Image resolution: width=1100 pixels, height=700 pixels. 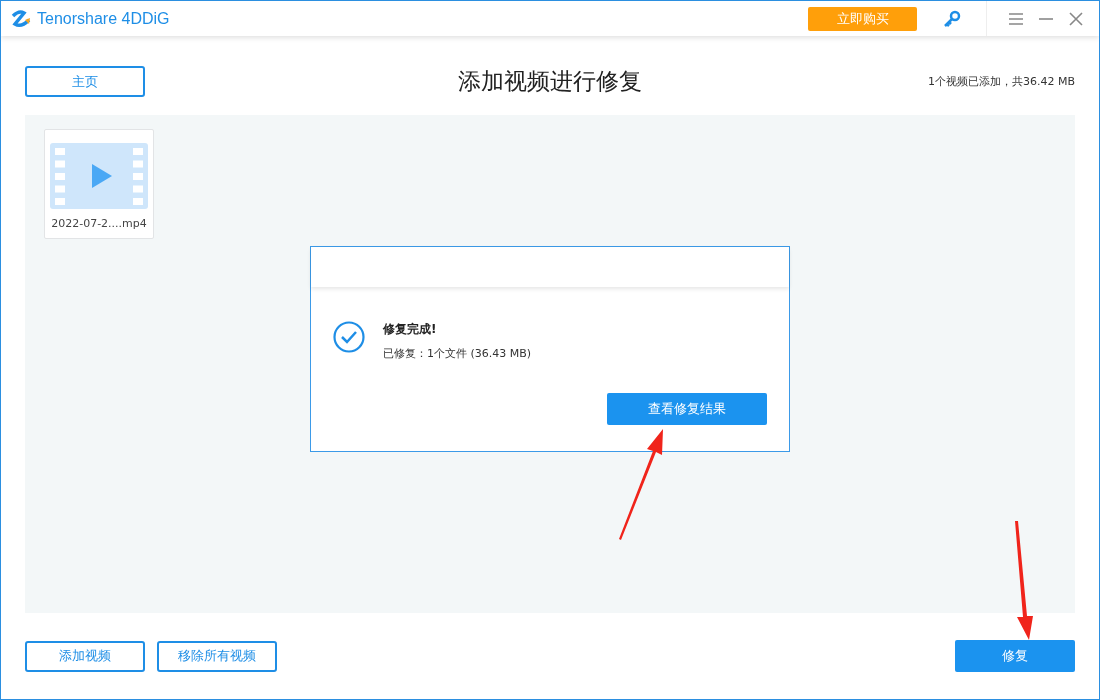 I want to click on check-circle-icon, so click(x=349, y=337).